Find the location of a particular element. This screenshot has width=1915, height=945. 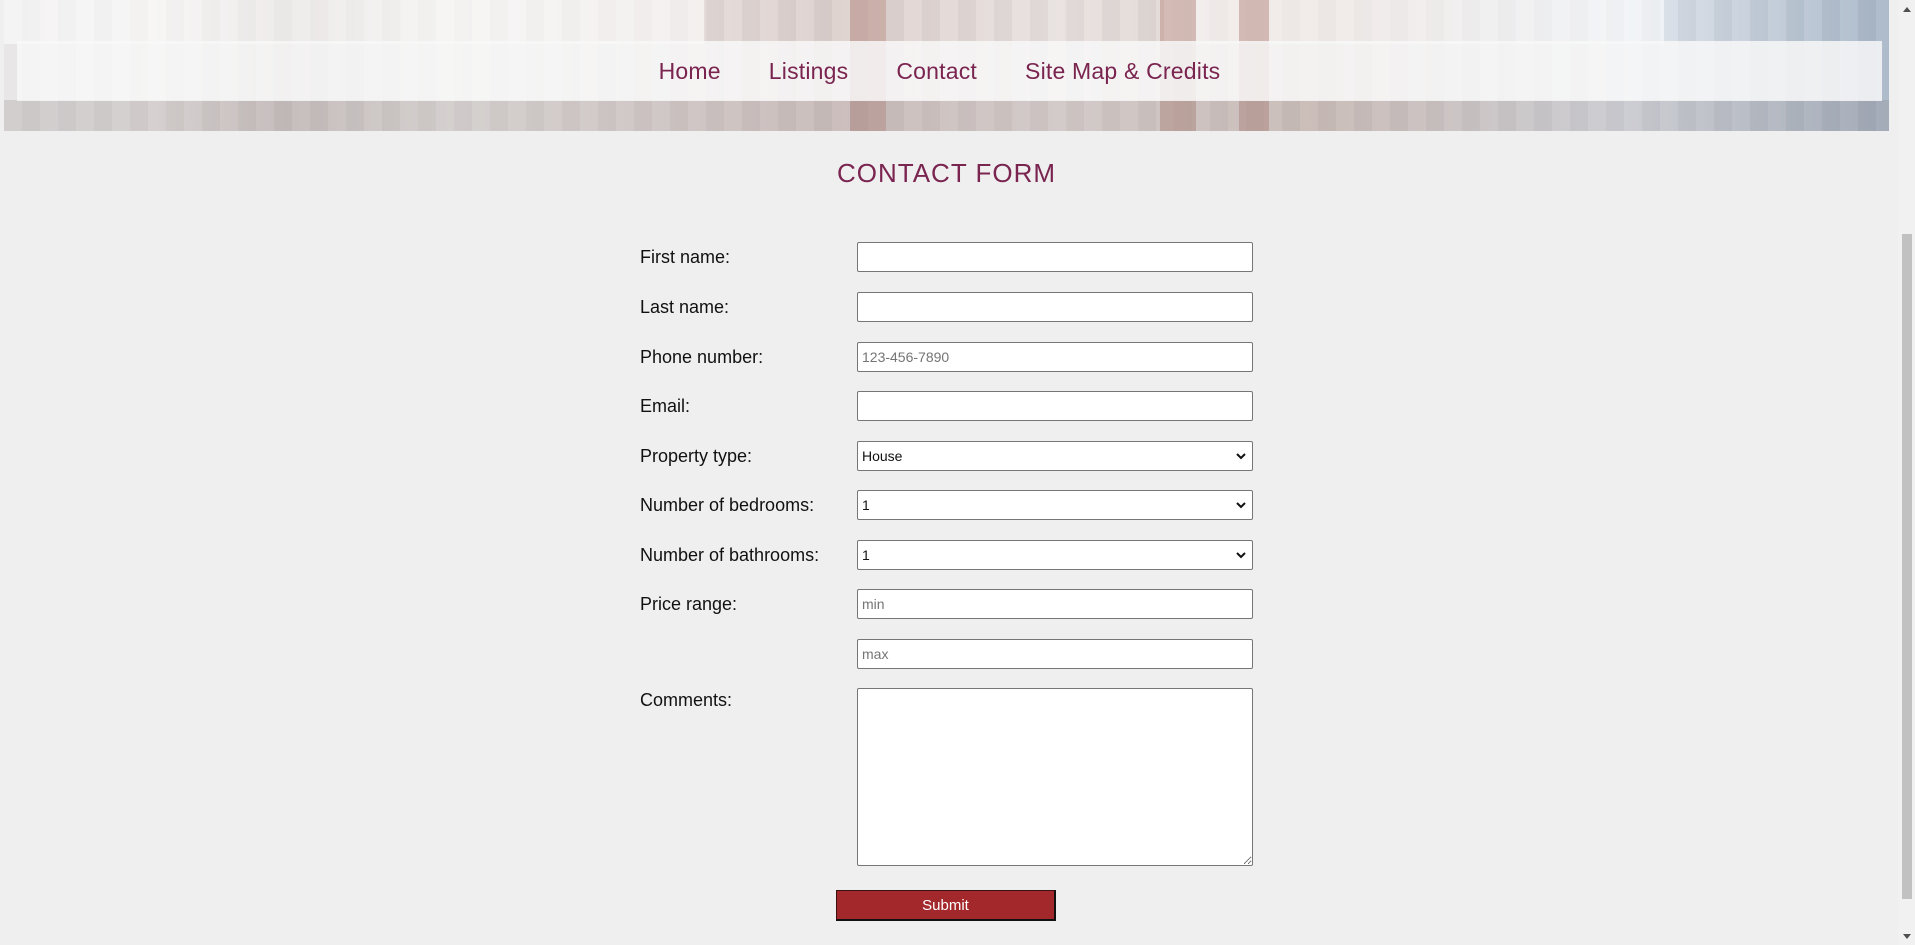

scrollbar-thumb is located at coordinates (1907, 566).